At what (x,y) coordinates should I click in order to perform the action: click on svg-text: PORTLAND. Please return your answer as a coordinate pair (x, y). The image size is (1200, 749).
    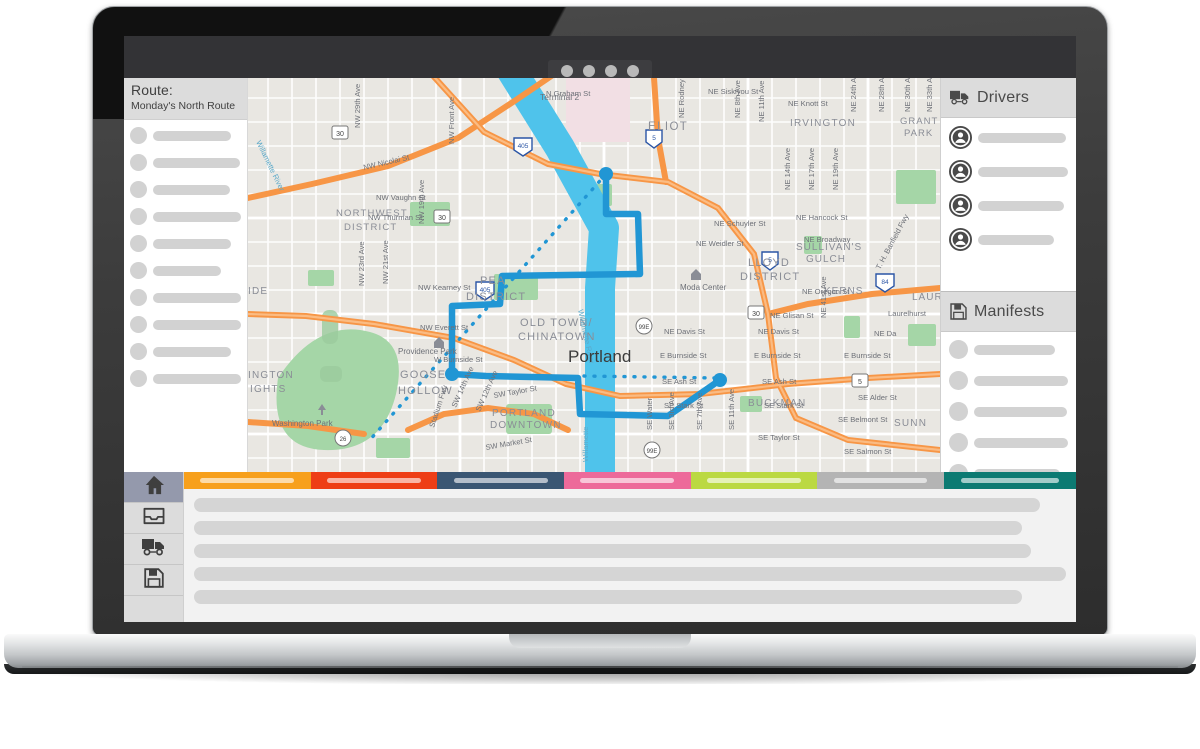
    Looking at the image, I should click on (524, 413).